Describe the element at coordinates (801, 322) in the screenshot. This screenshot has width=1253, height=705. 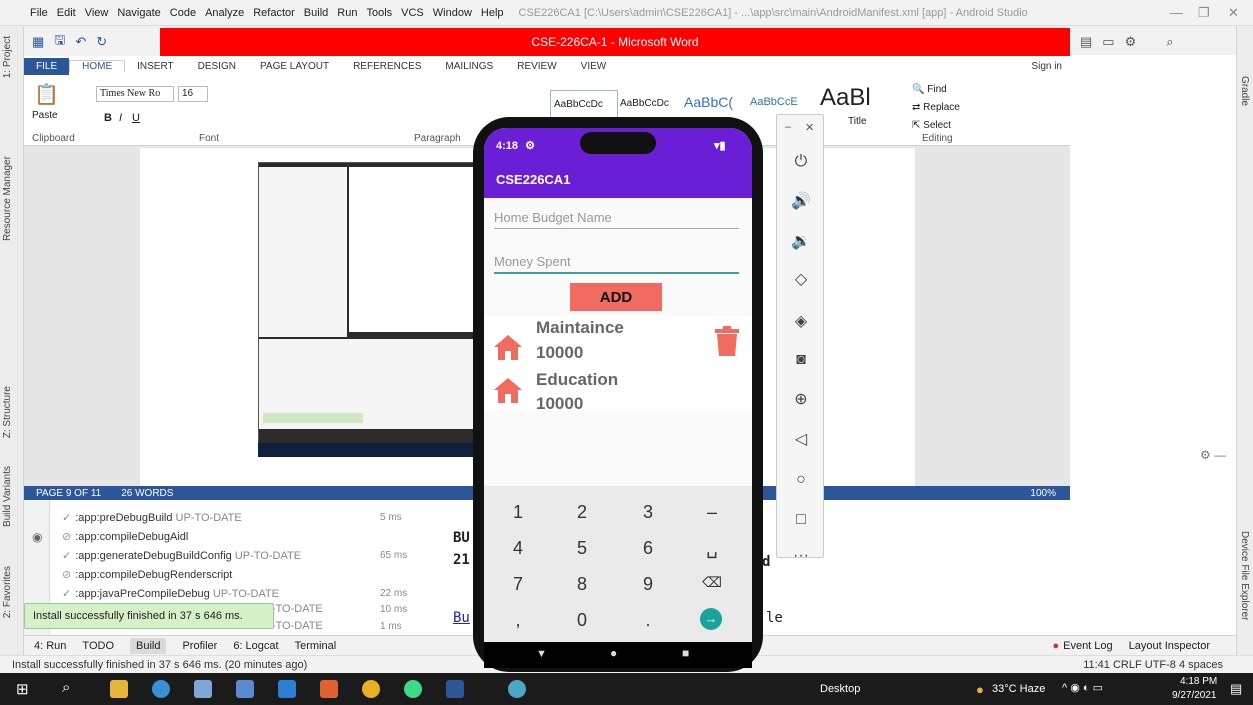
I see `rotate-right-icon: ◈` at that location.